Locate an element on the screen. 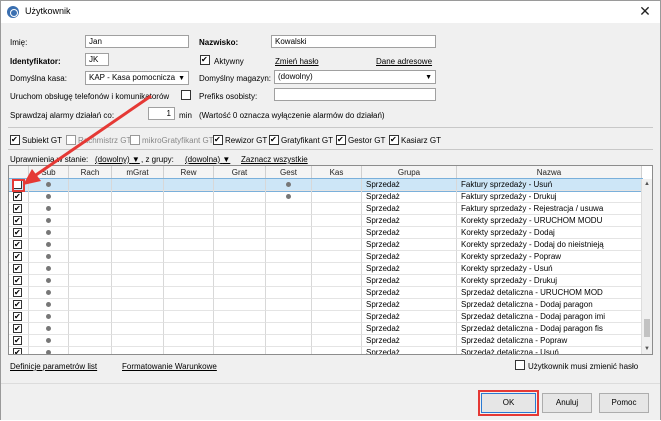  table-row: SprzedażKorekty sprzedaży - URUCHOM MODU is located at coordinates (325, 221).